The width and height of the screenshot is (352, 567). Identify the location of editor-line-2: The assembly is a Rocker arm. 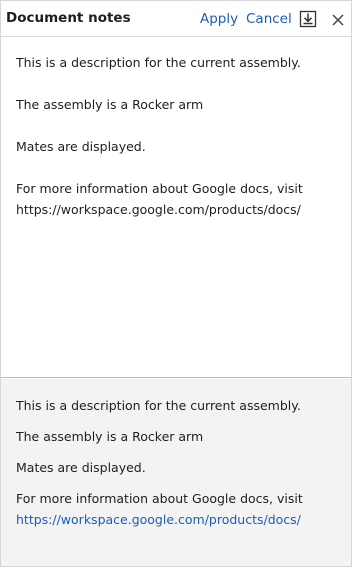
(110, 104).